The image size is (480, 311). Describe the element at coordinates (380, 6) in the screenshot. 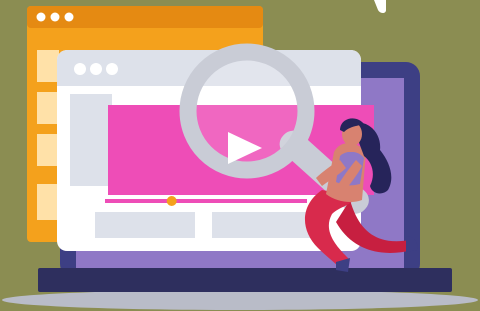

I see `decorative-shape` at that location.